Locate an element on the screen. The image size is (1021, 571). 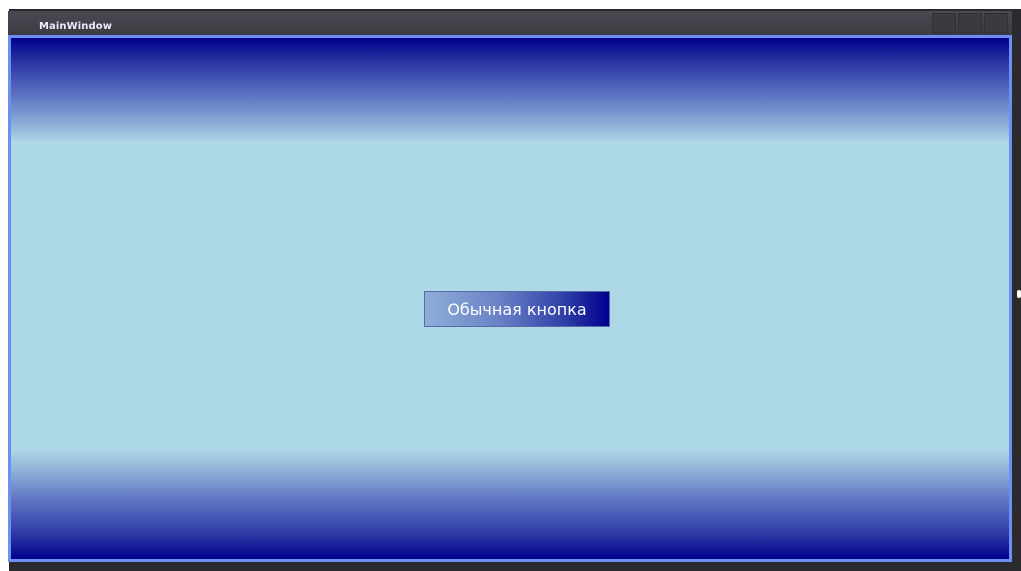
window-controls is located at coordinates (972, 23).